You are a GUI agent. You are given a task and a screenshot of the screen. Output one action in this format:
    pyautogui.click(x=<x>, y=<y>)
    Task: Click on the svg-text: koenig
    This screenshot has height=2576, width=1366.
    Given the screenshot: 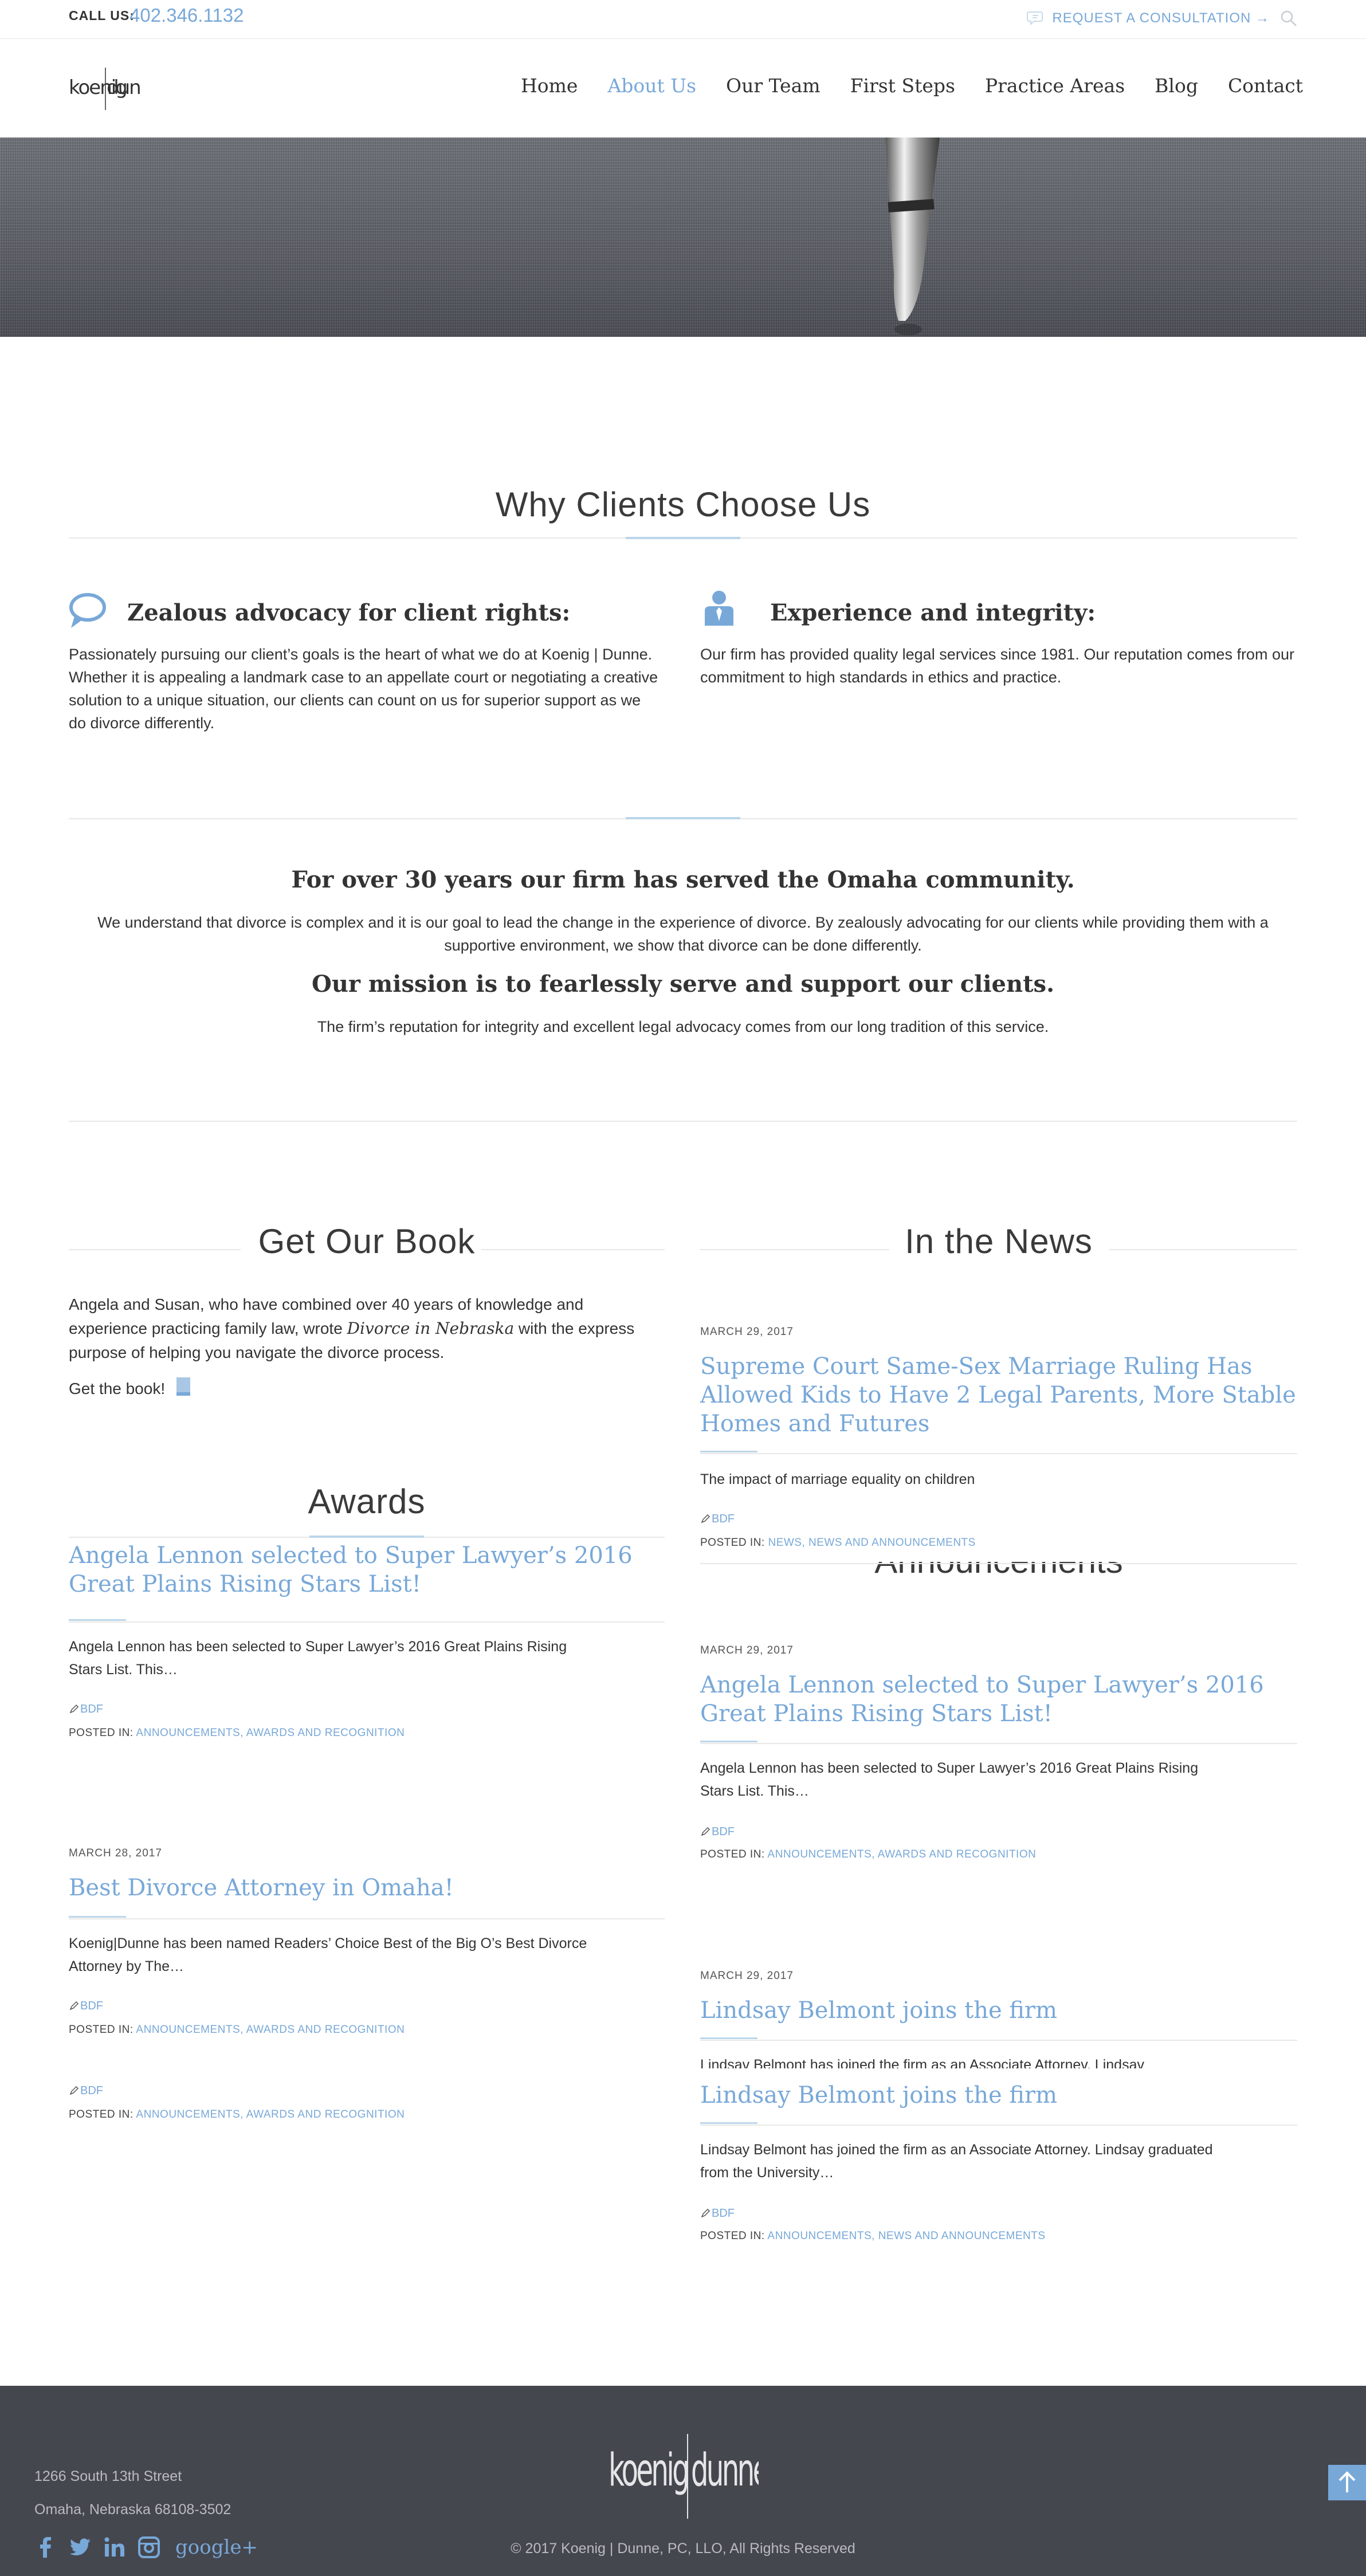 What is the action you would take?
    pyautogui.click(x=648, y=2471)
    